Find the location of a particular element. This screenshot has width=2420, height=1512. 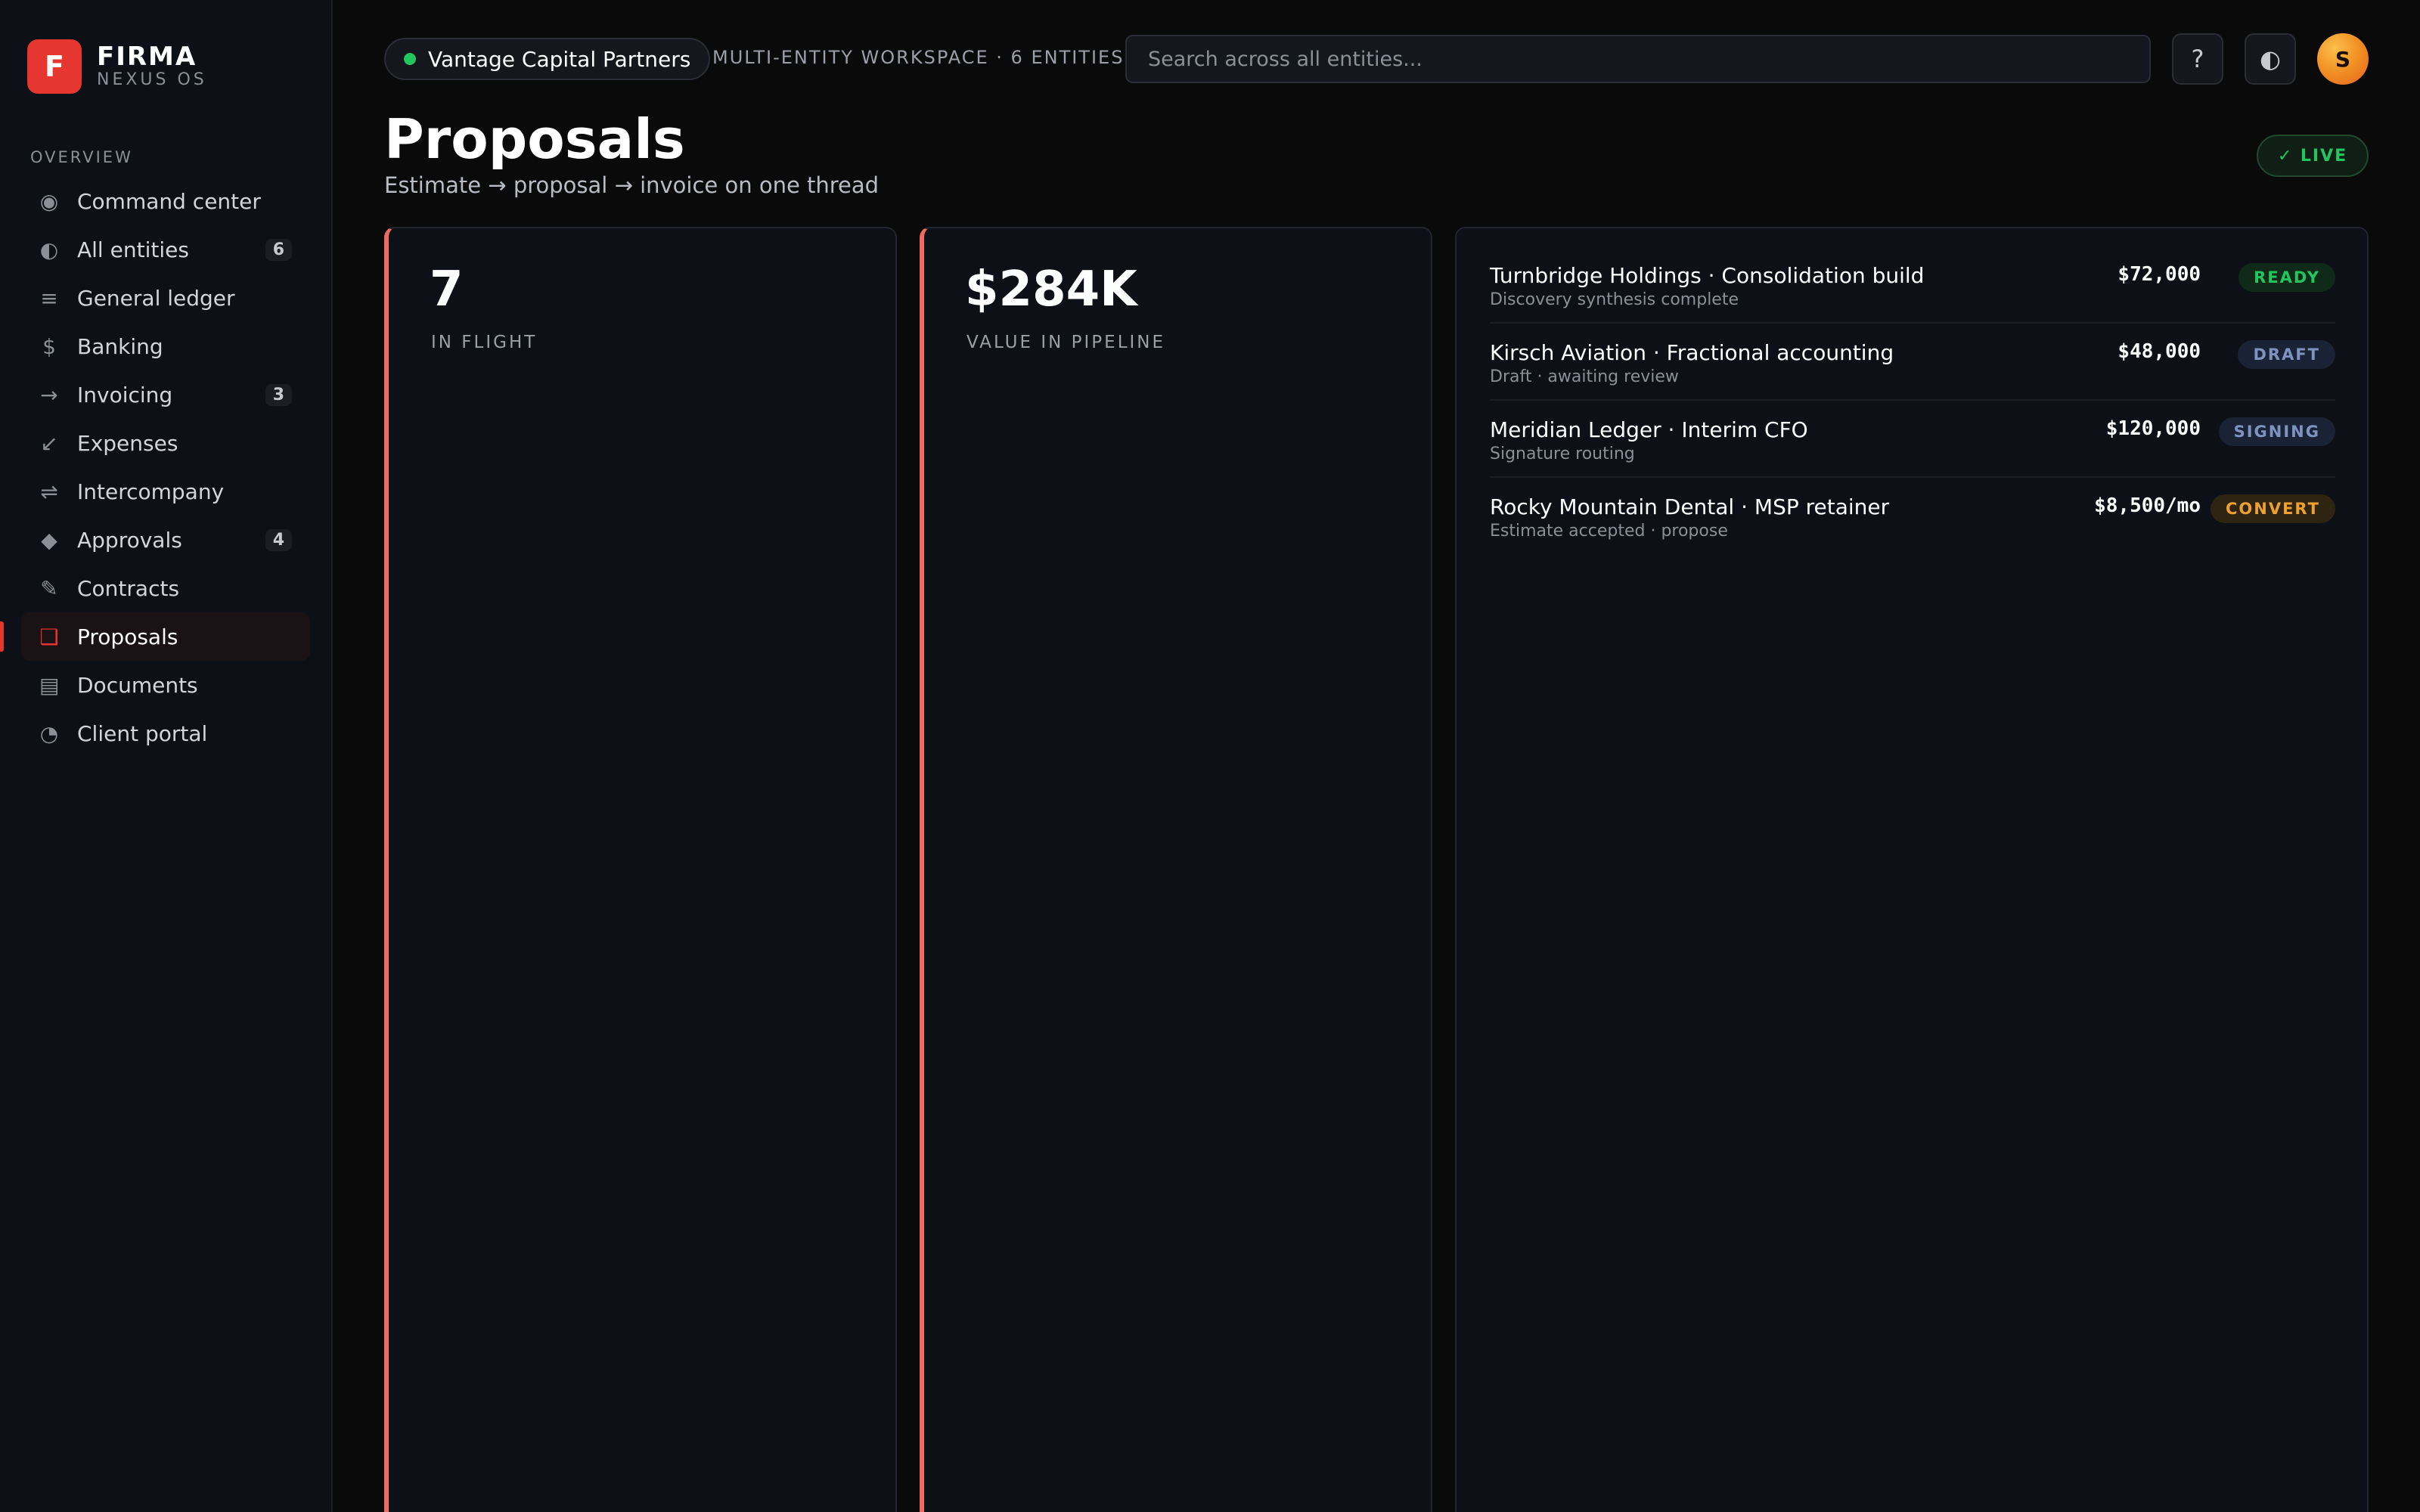

page-title: Proposals is located at coordinates (534, 139).